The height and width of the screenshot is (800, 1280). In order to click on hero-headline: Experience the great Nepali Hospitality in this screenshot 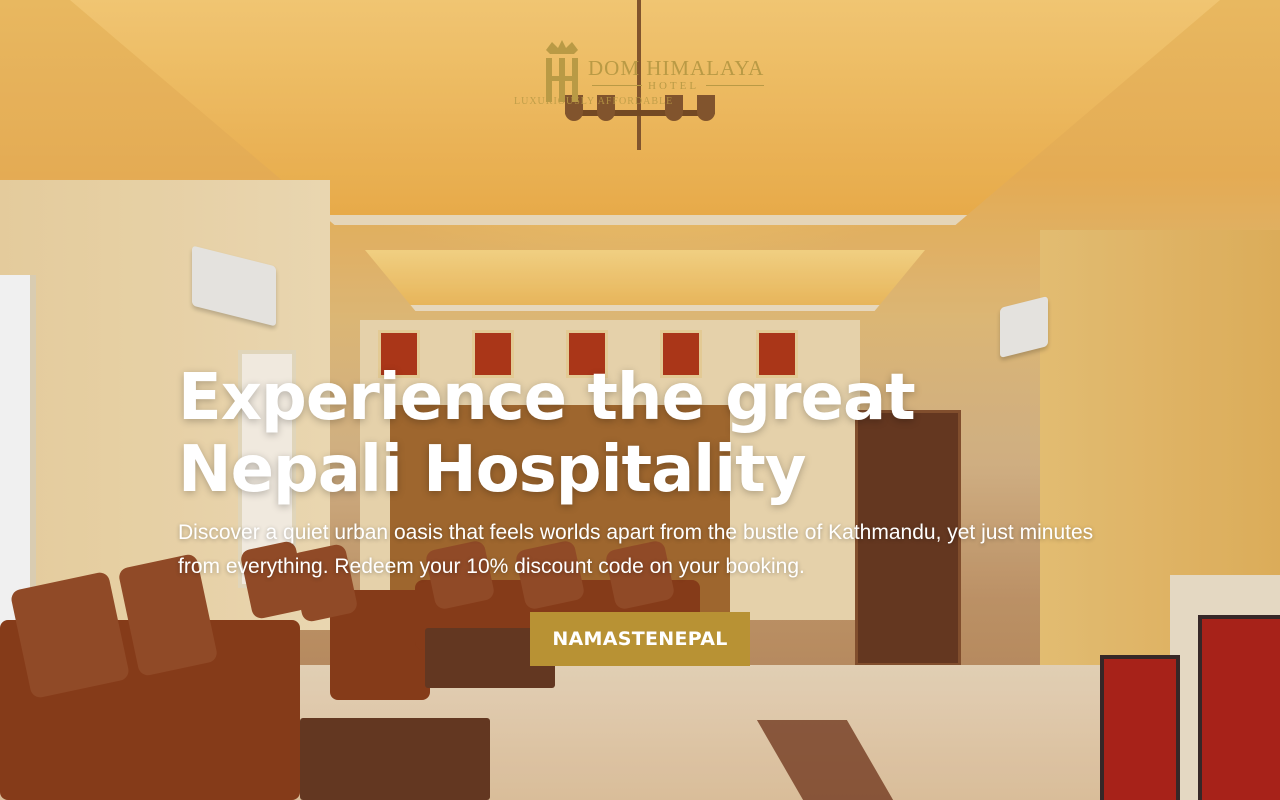, I will do `click(547, 434)`.